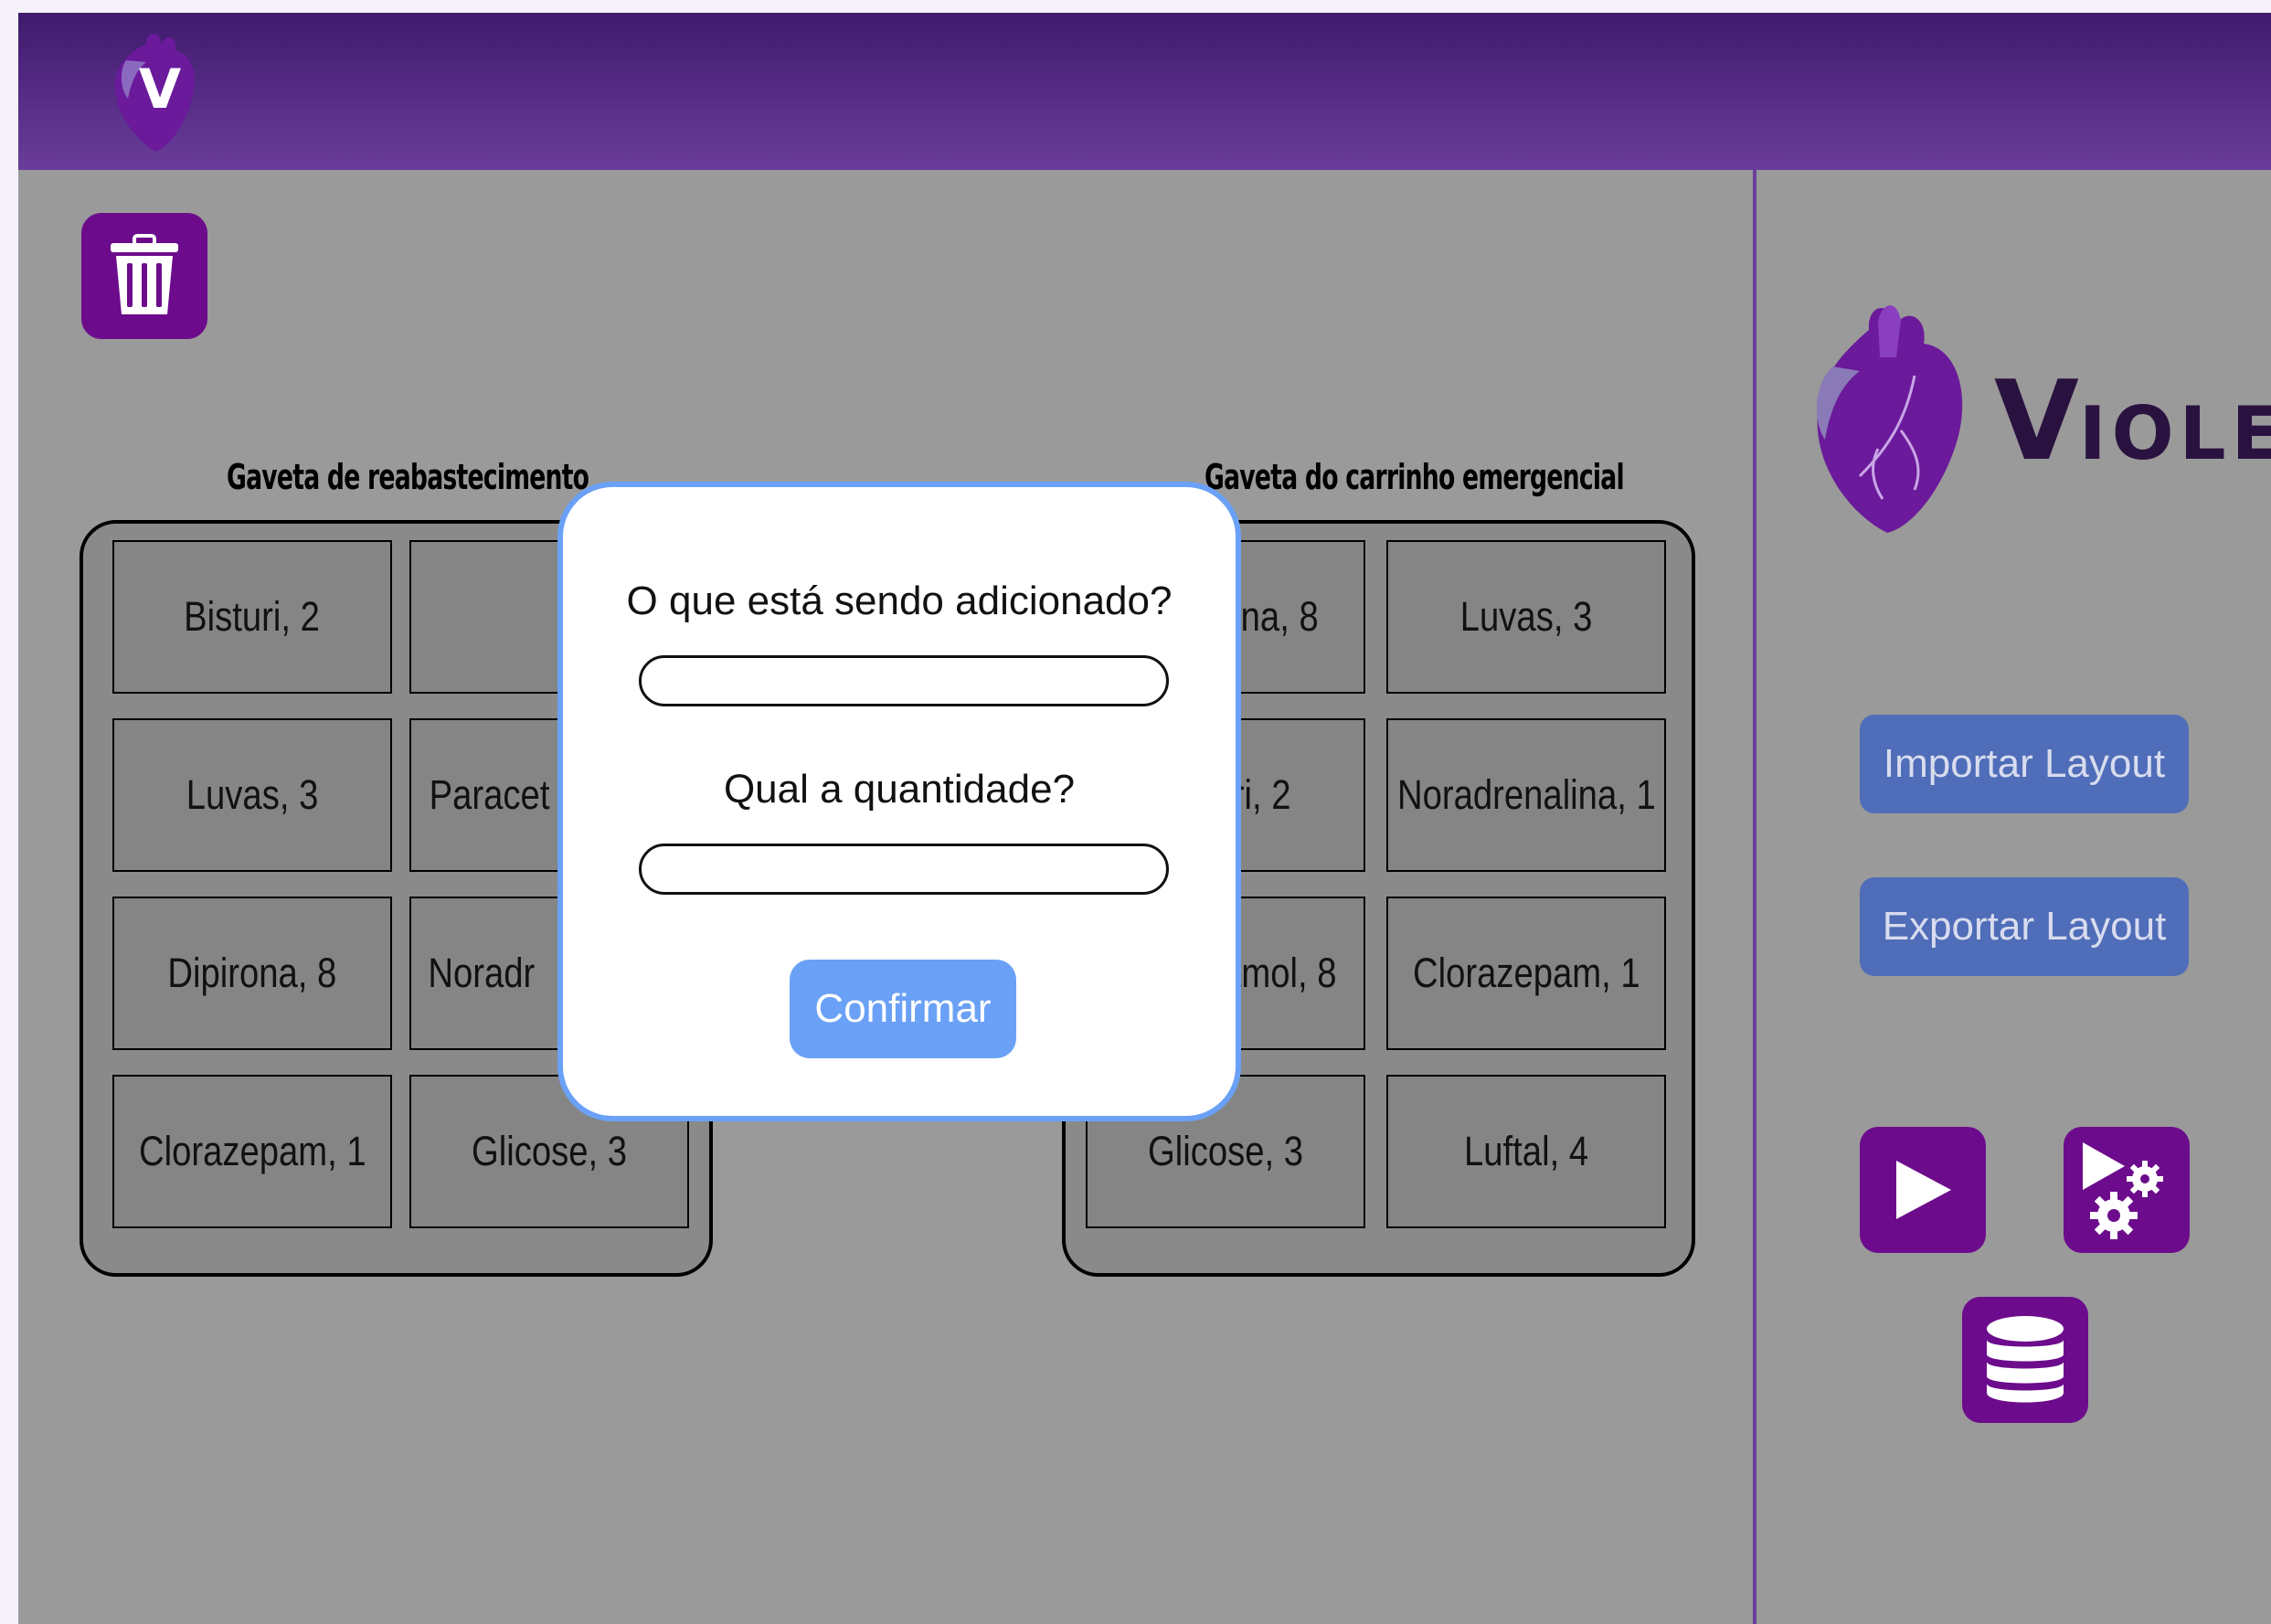 Image resolution: width=2271 pixels, height=1624 pixels. I want to click on database-icon, so click(2025, 1359).